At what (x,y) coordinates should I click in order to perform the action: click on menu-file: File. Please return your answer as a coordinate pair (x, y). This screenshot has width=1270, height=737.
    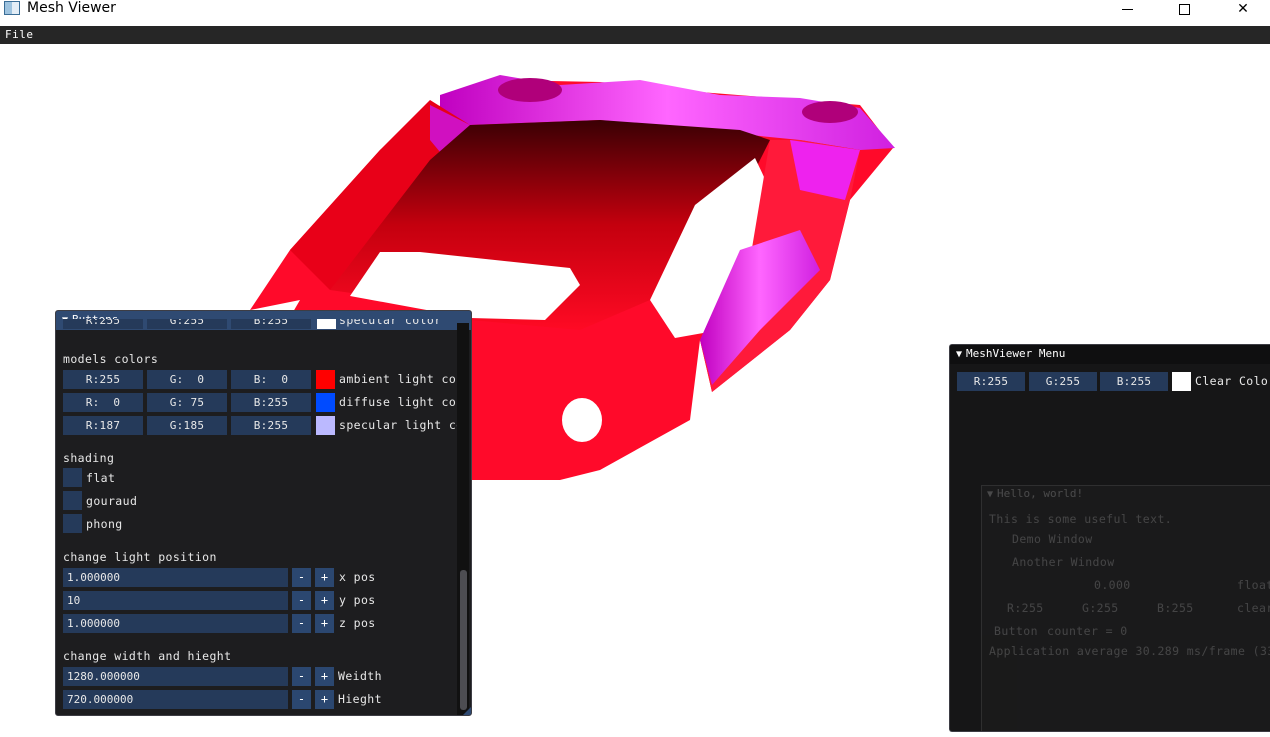
    Looking at the image, I should click on (19, 34).